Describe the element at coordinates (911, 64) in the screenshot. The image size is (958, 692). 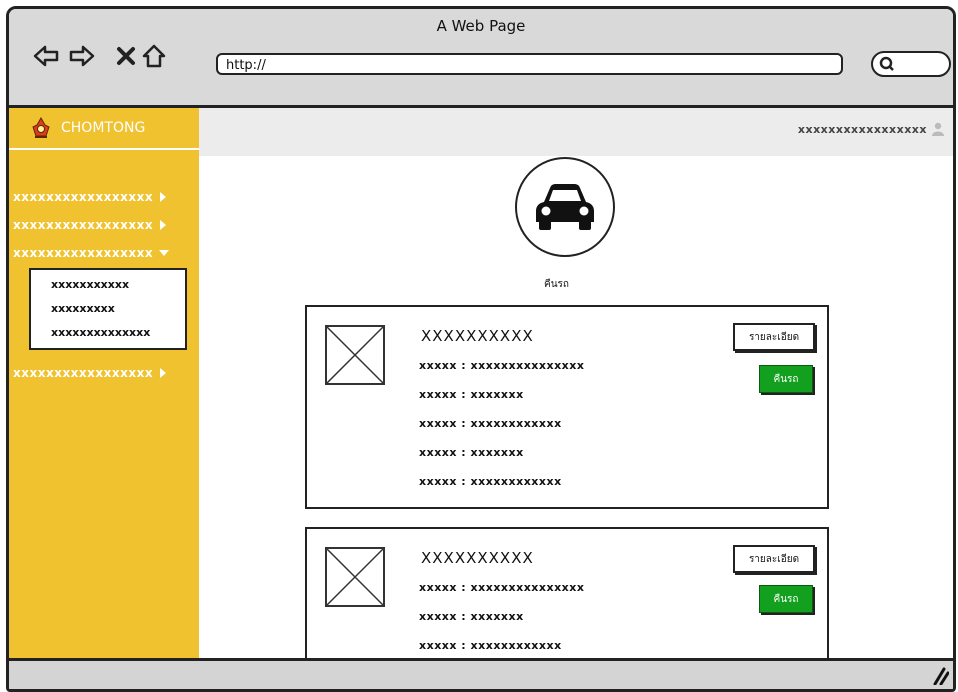
I see `search-field` at that location.